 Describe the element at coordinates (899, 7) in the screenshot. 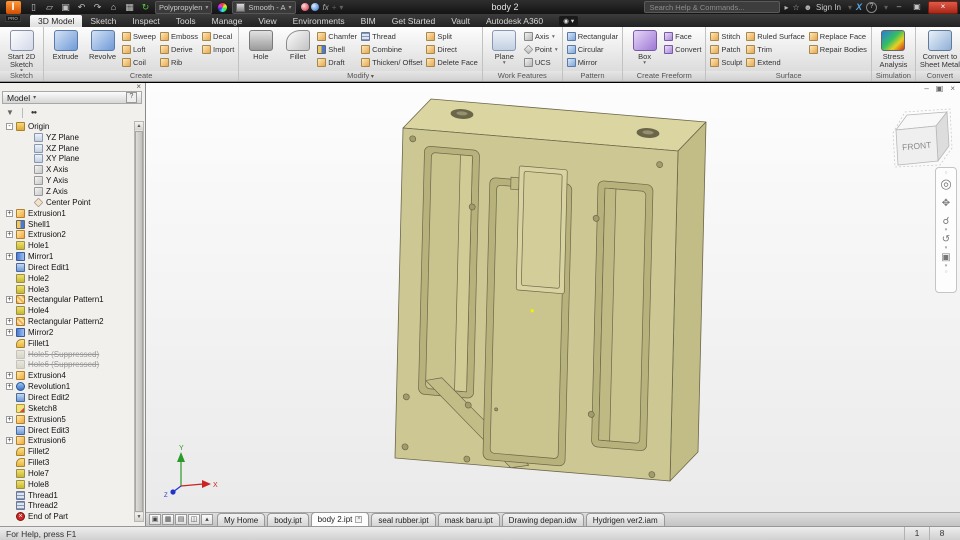

I see `minimize-button: –` at that location.